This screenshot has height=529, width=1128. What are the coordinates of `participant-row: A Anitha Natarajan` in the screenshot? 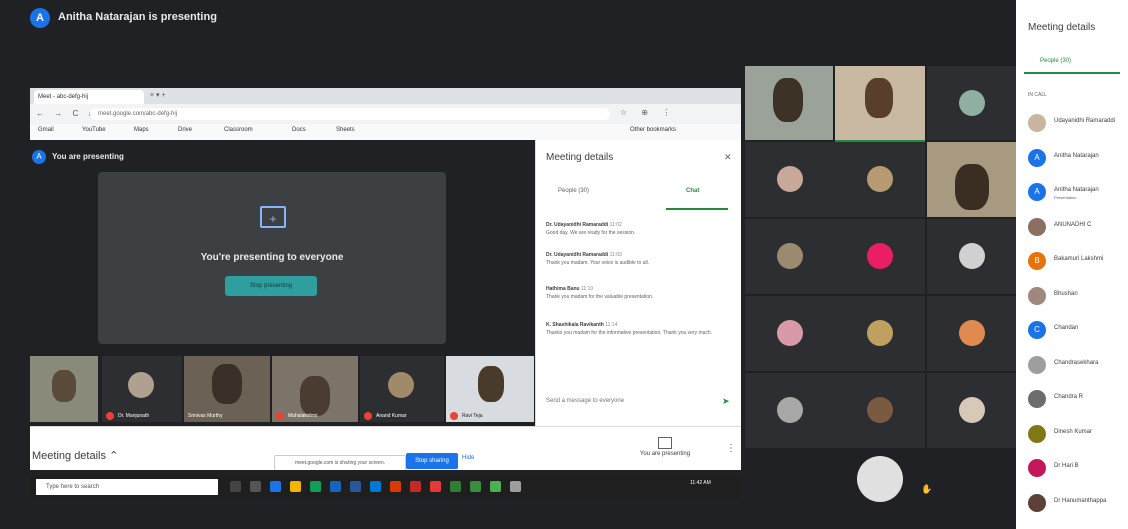 It's located at (1078, 159).